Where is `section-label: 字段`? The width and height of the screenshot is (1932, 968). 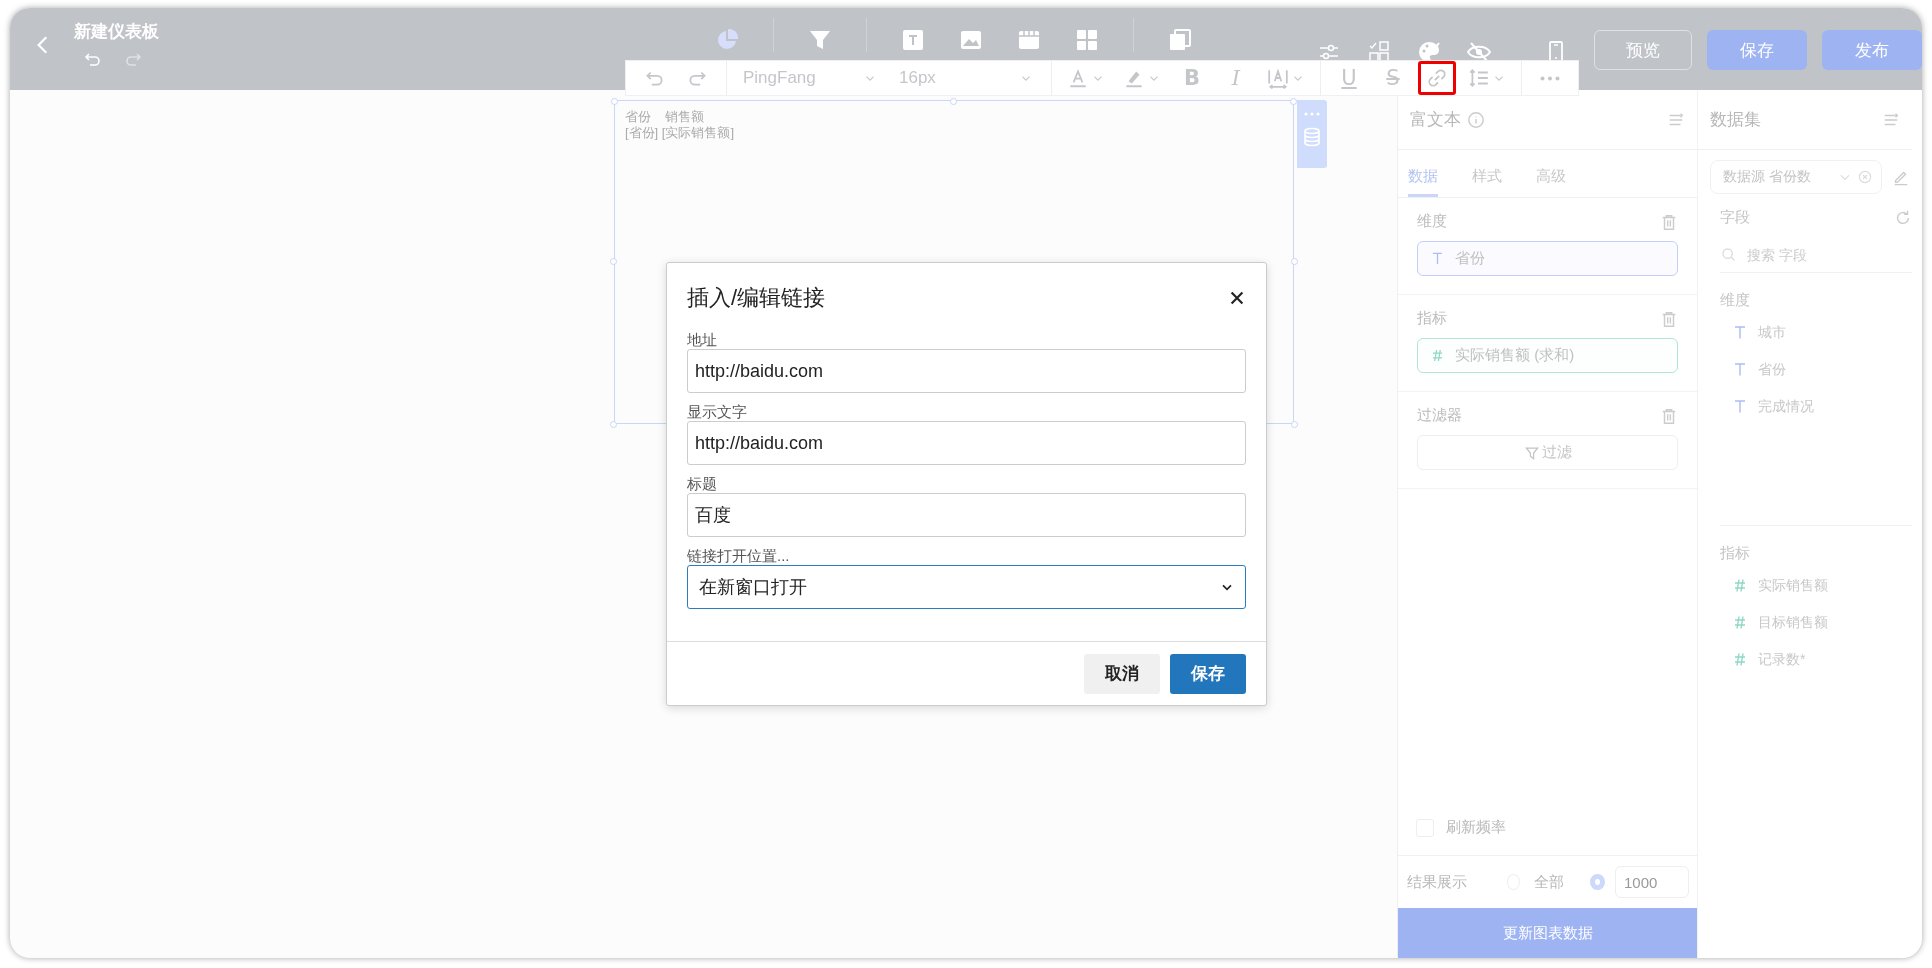 section-label: 字段 is located at coordinates (1735, 217).